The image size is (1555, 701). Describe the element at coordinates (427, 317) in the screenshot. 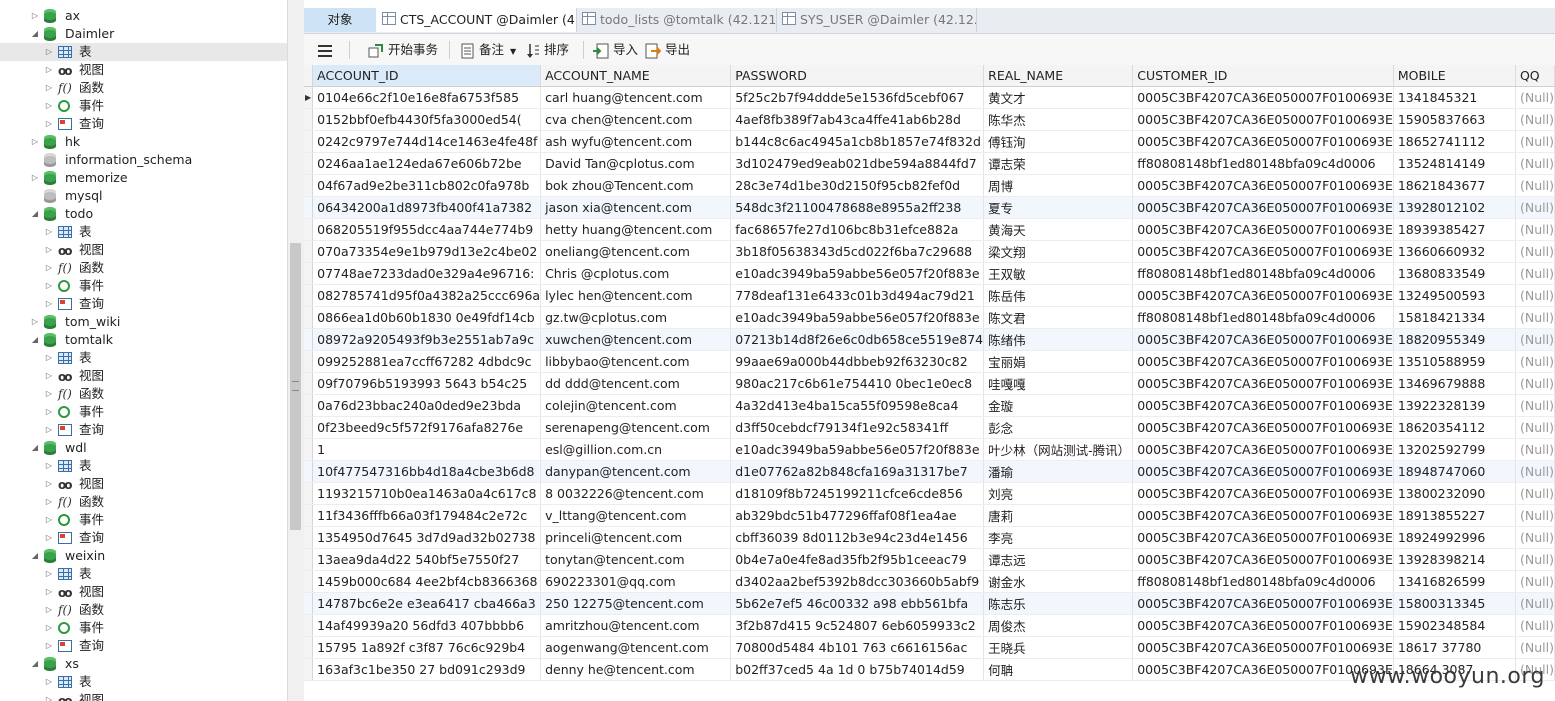

I see `cell-account-id: 0866ea1d0b60b1830 0e49fdf14cb` at that location.